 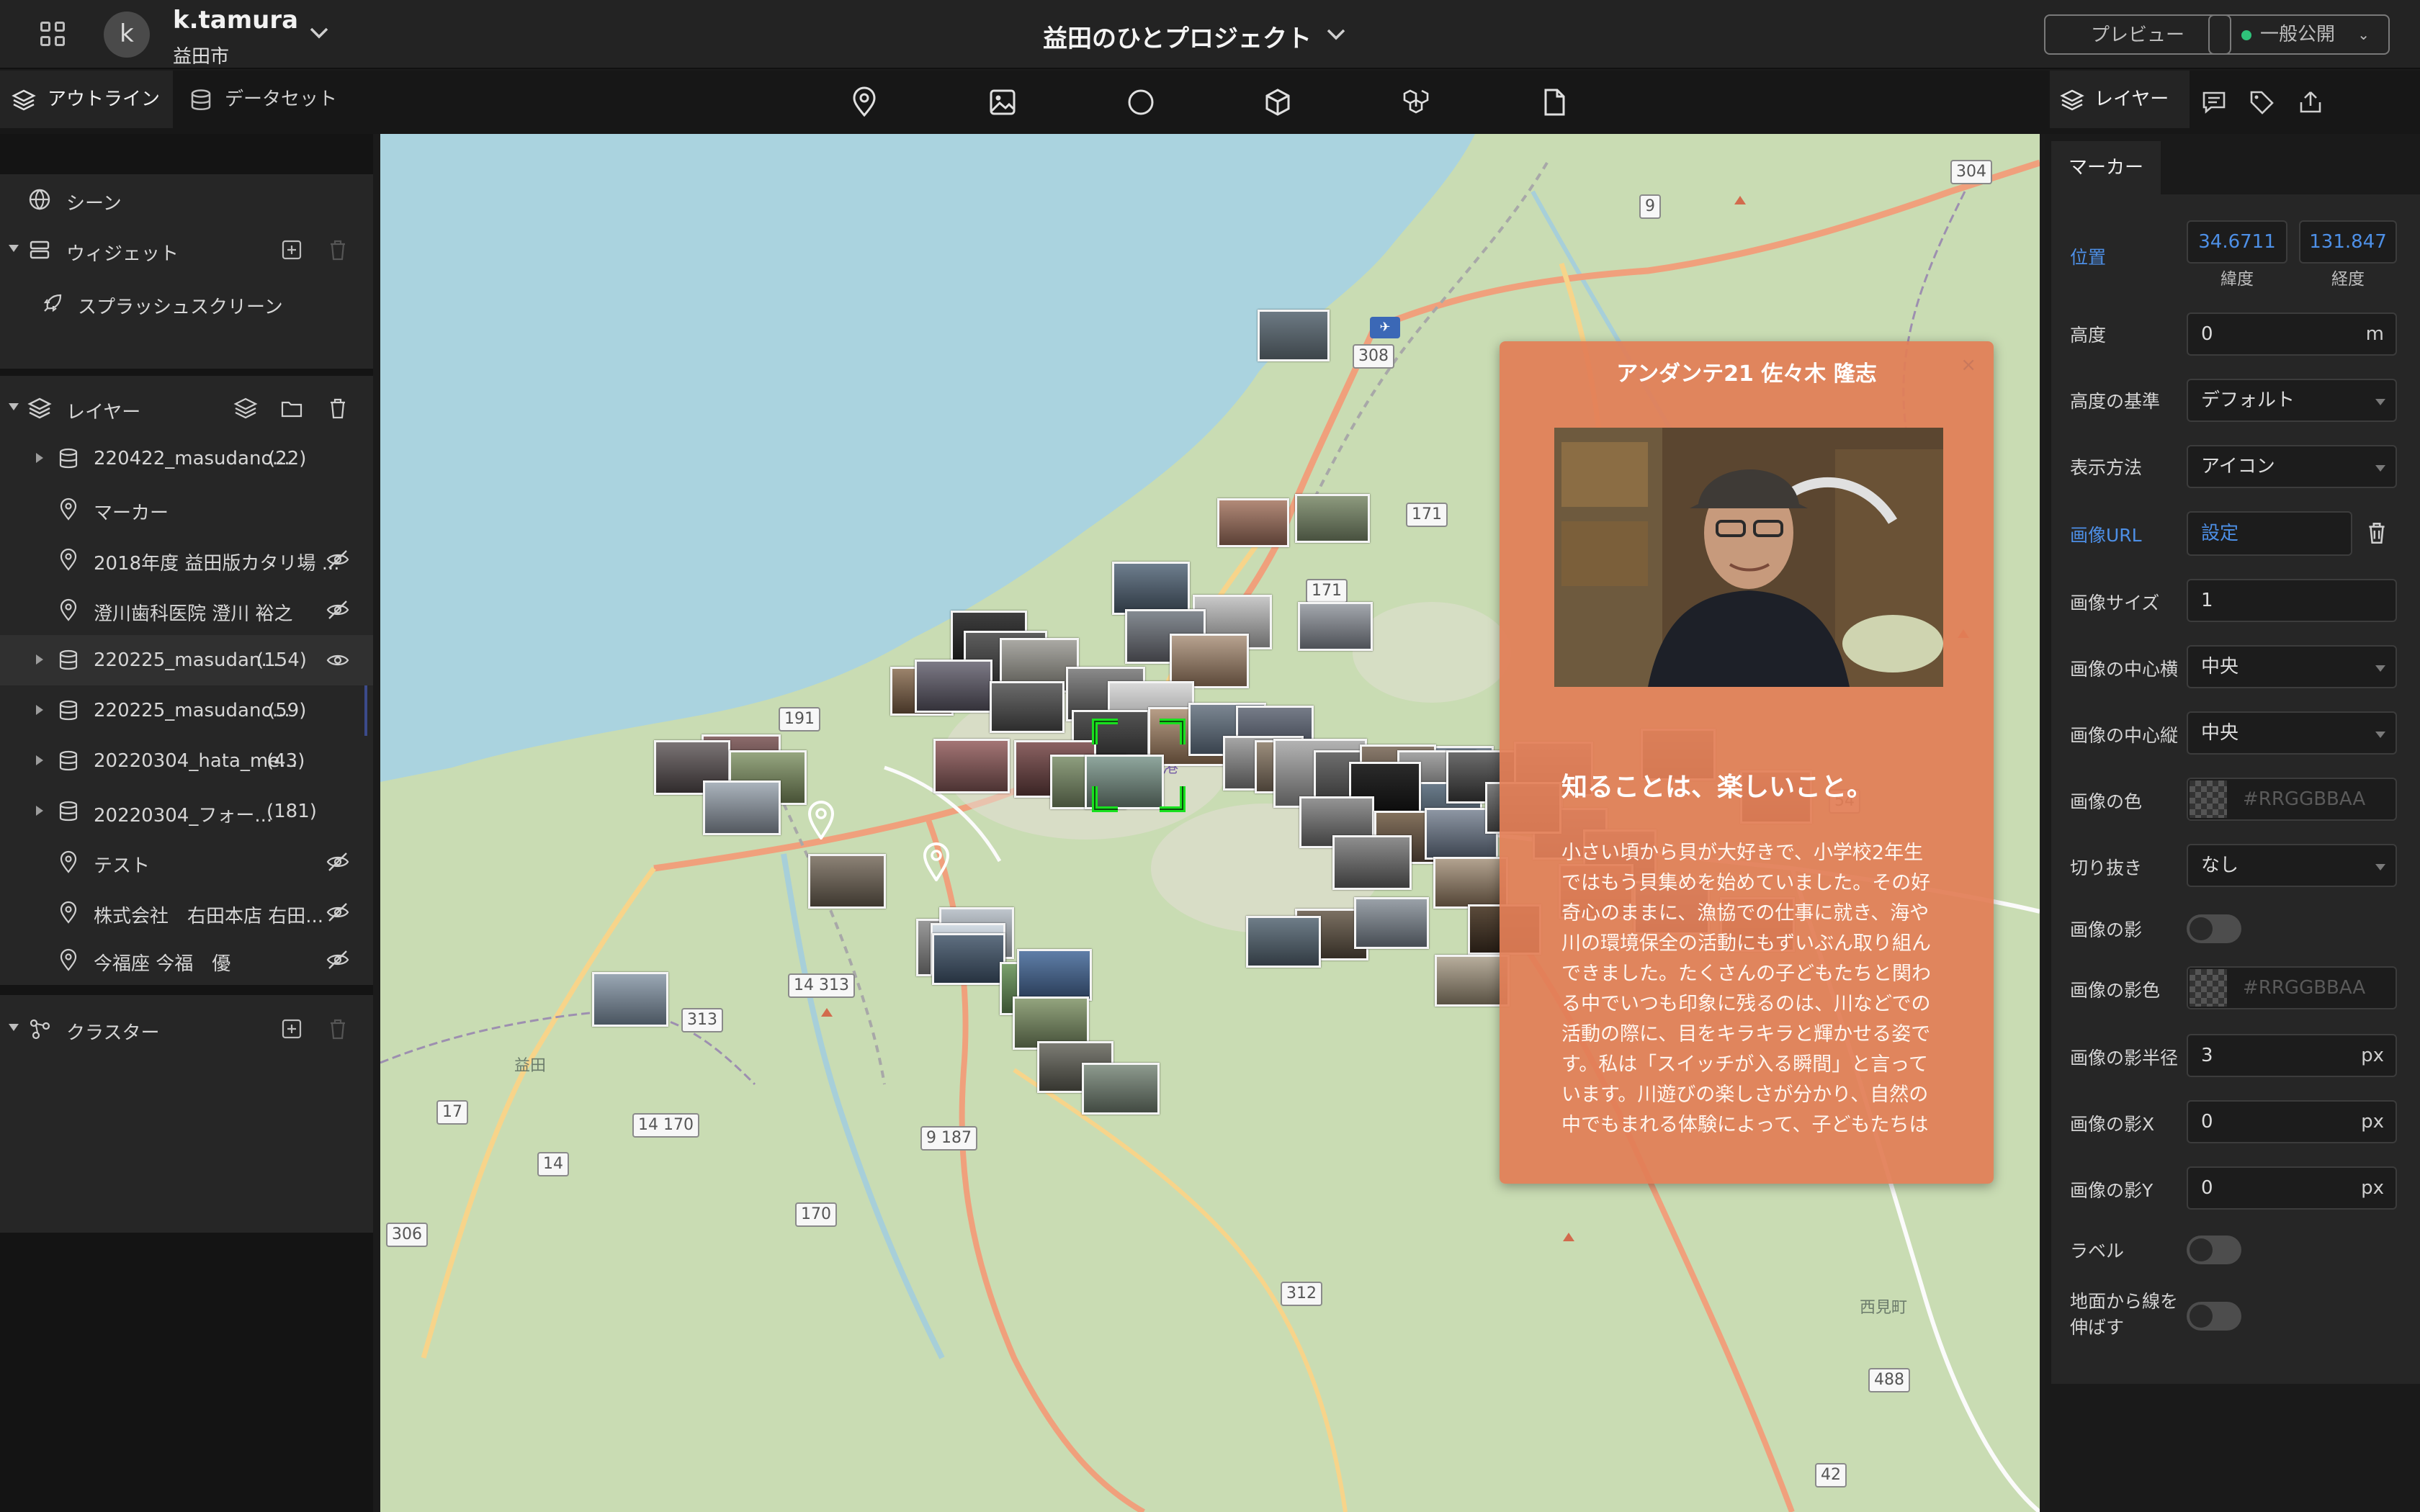 I want to click on shadow-radius-input: 3 px, so click(x=2292, y=1055).